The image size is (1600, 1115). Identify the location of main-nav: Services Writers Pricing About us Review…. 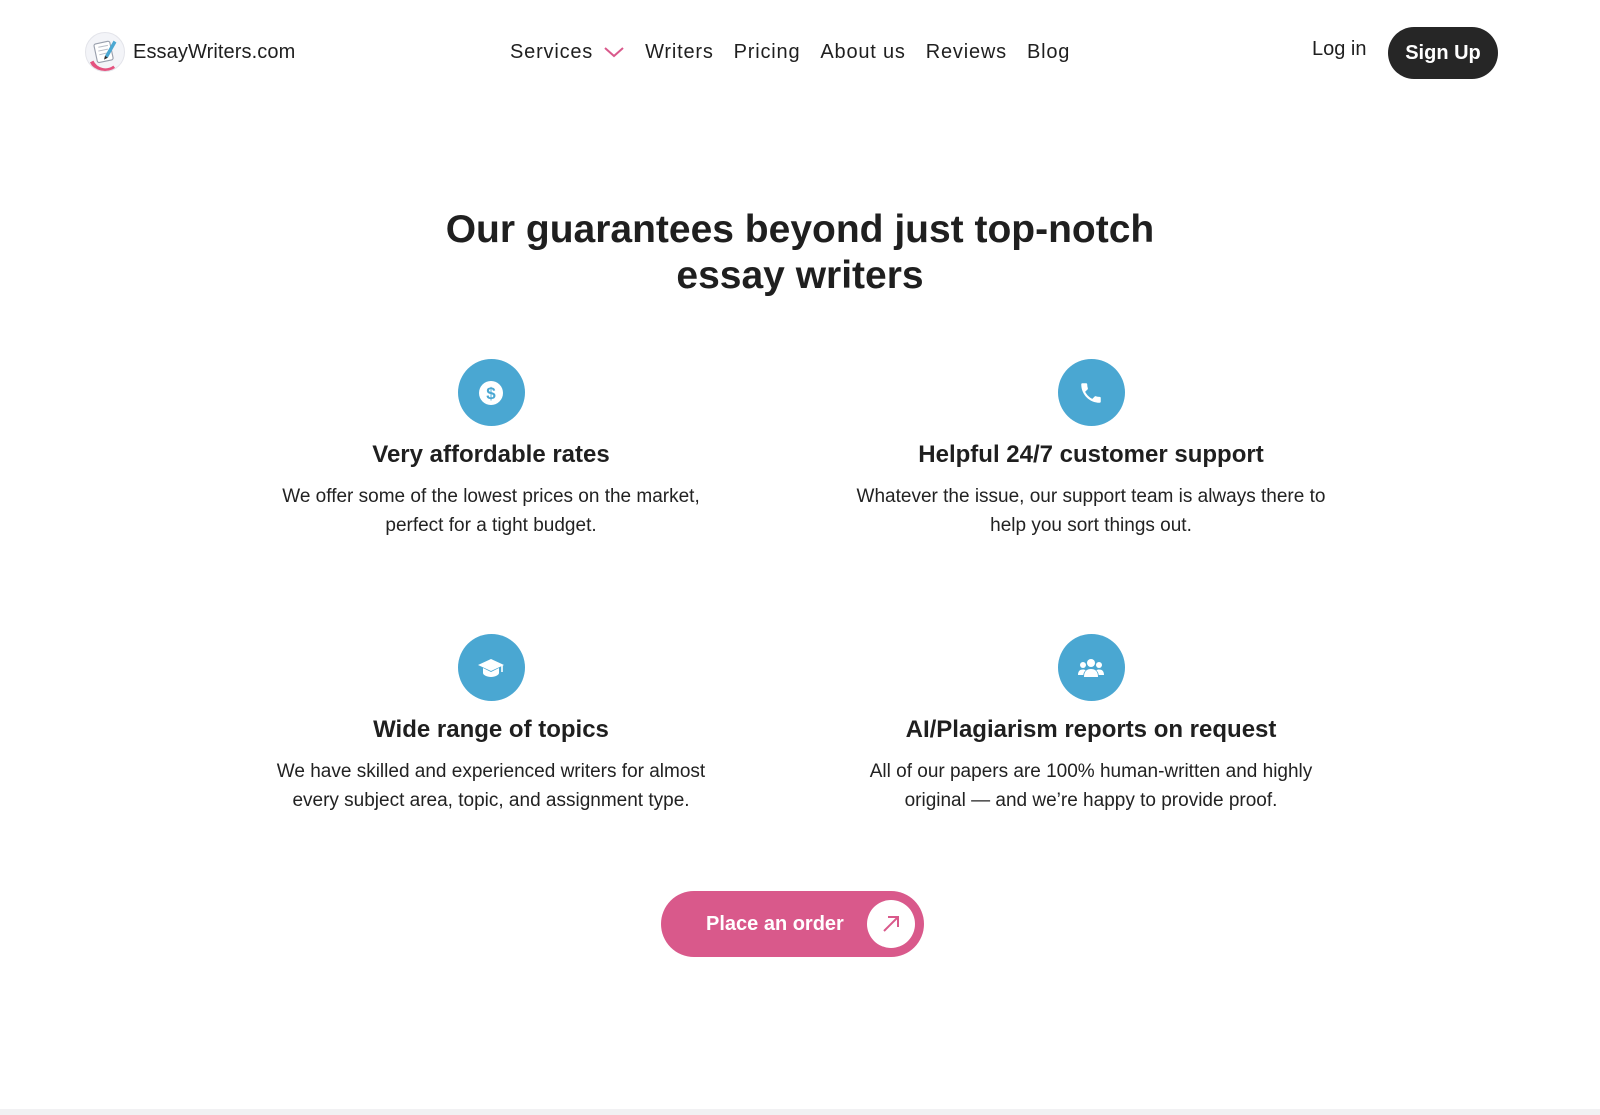
(800, 52).